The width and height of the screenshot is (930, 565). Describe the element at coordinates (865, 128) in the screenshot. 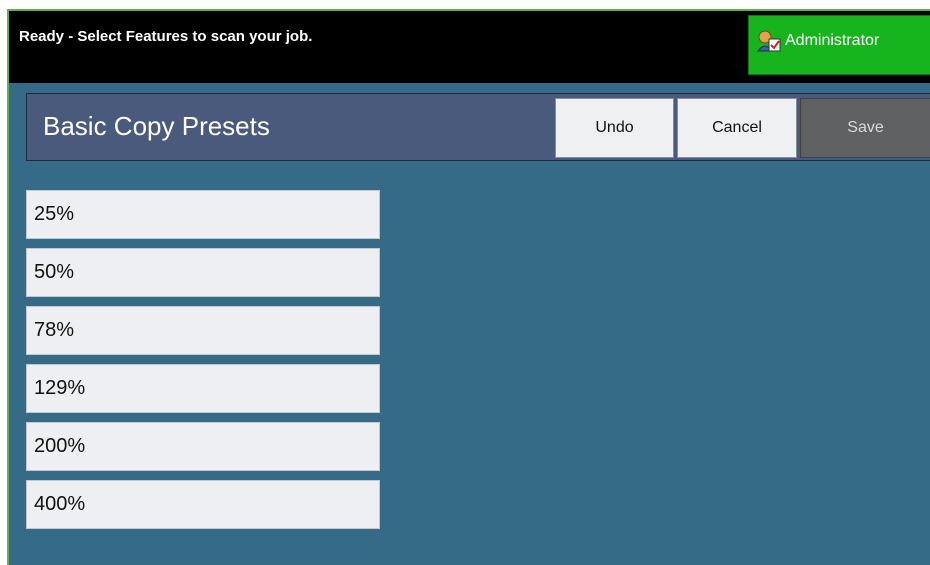

I see `save-button: Save` at that location.